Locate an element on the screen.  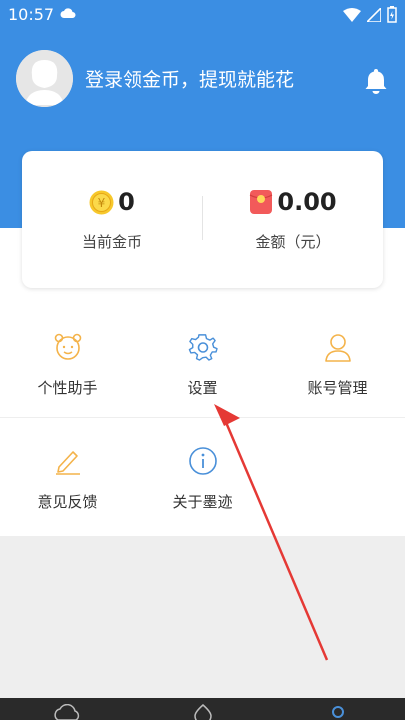
amount-stat: 0.00 金额（元） is located at coordinates (293, 219).